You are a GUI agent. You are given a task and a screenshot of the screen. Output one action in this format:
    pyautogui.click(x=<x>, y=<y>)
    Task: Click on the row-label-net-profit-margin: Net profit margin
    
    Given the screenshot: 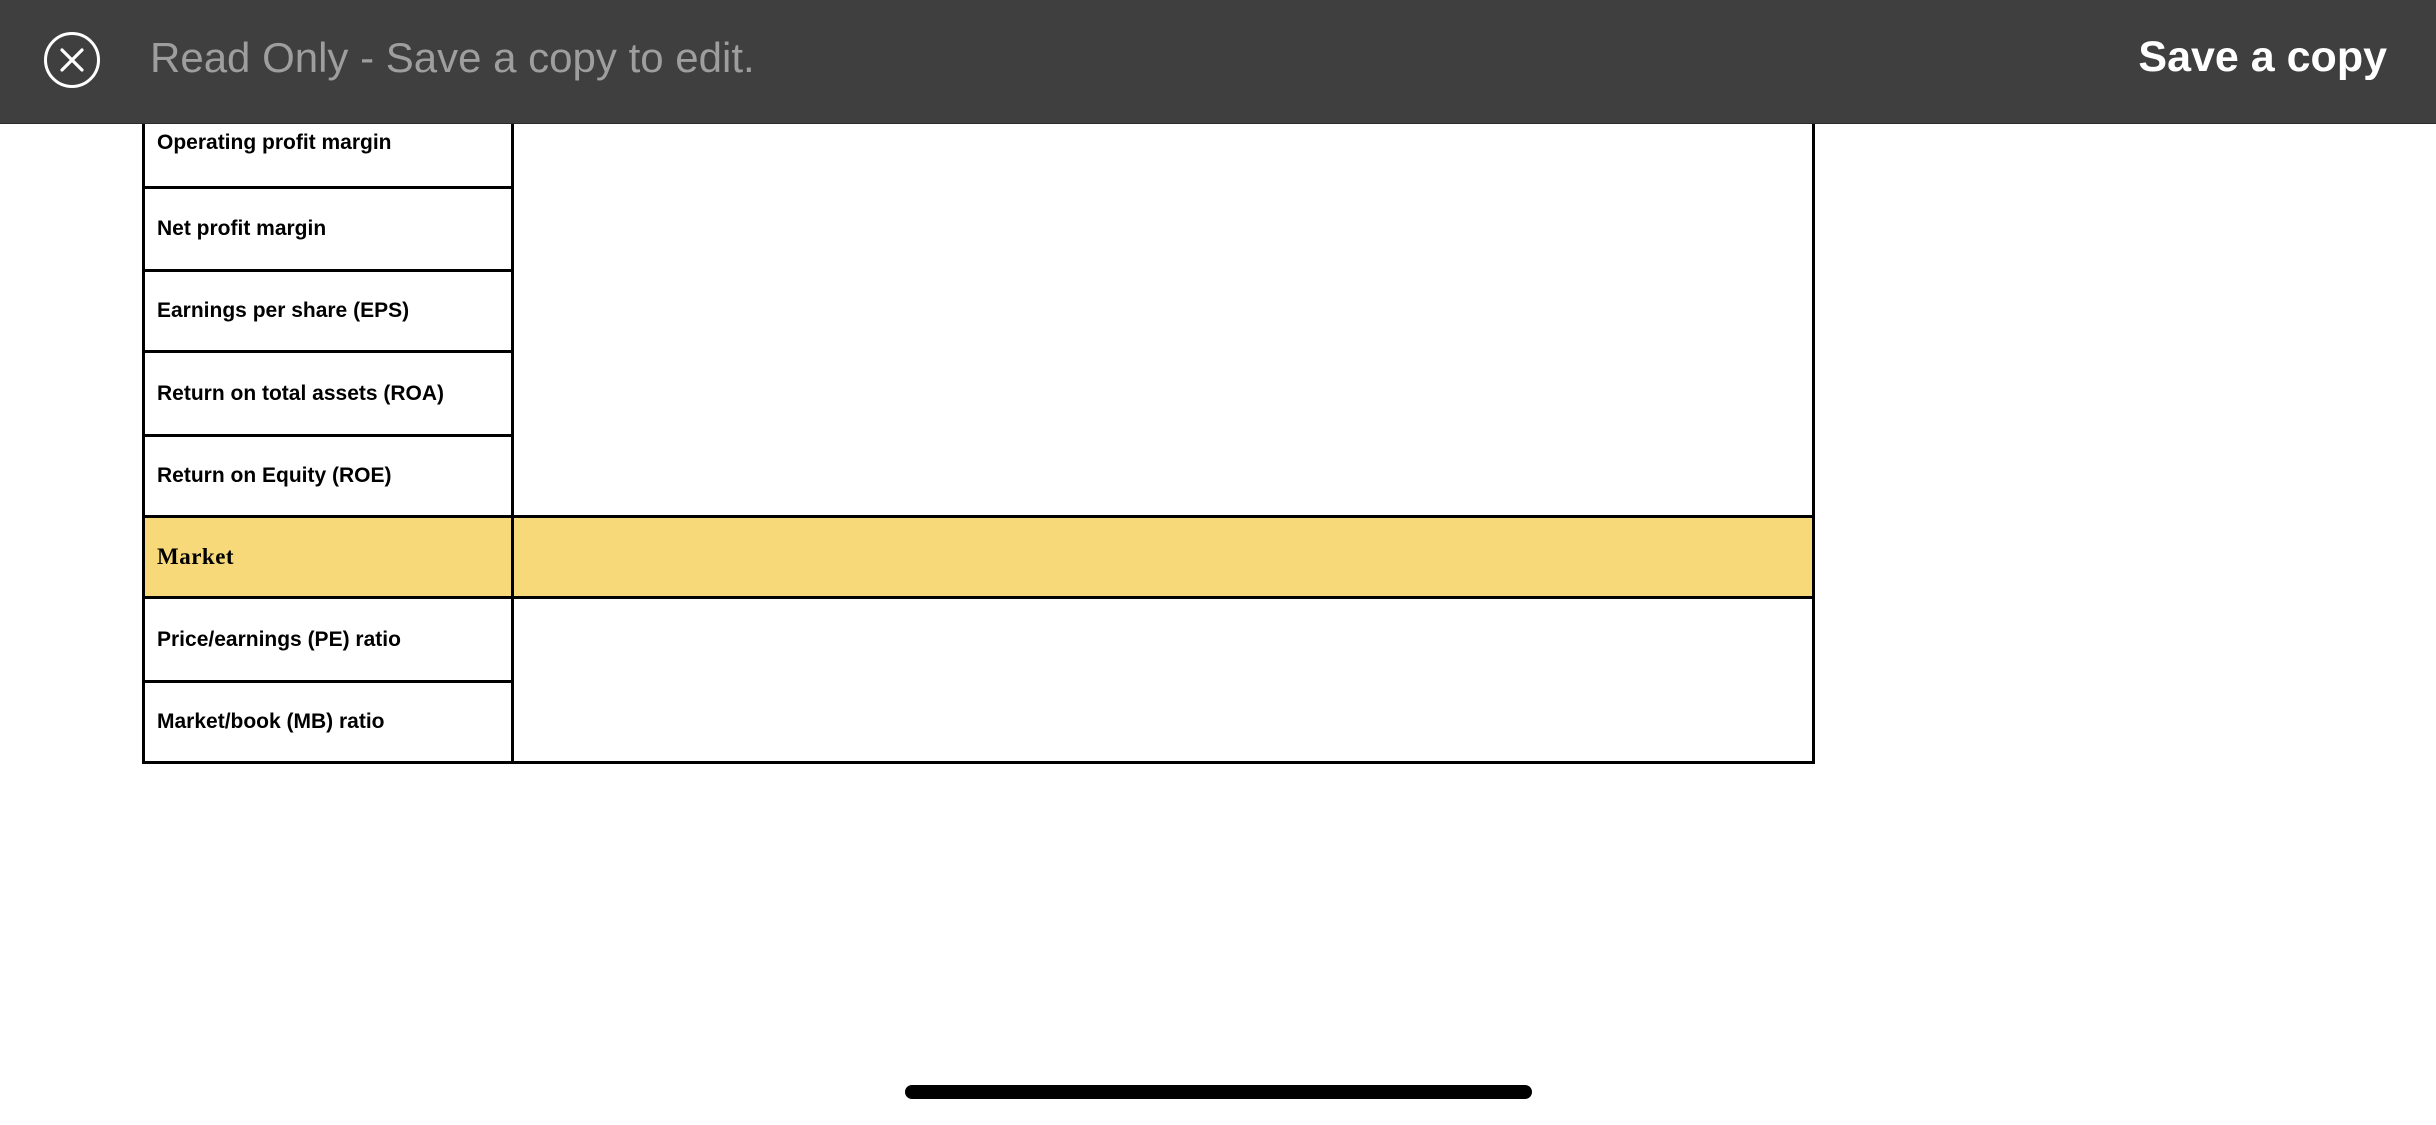 What is the action you would take?
    pyautogui.click(x=328, y=229)
    